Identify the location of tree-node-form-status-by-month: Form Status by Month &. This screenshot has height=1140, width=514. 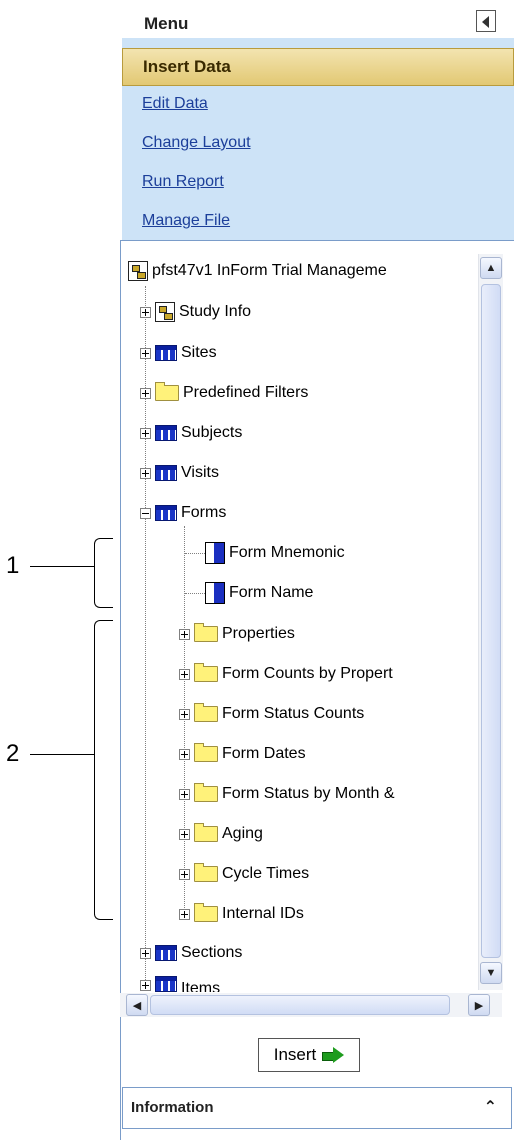
(287, 794).